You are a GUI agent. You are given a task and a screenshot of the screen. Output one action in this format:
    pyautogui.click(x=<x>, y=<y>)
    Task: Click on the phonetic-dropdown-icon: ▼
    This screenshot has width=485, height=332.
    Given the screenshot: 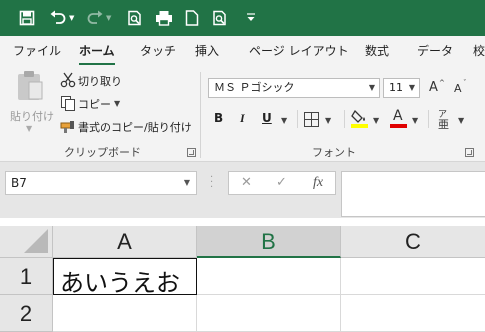 What is the action you would take?
    pyautogui.click(x=461, y=120)
    